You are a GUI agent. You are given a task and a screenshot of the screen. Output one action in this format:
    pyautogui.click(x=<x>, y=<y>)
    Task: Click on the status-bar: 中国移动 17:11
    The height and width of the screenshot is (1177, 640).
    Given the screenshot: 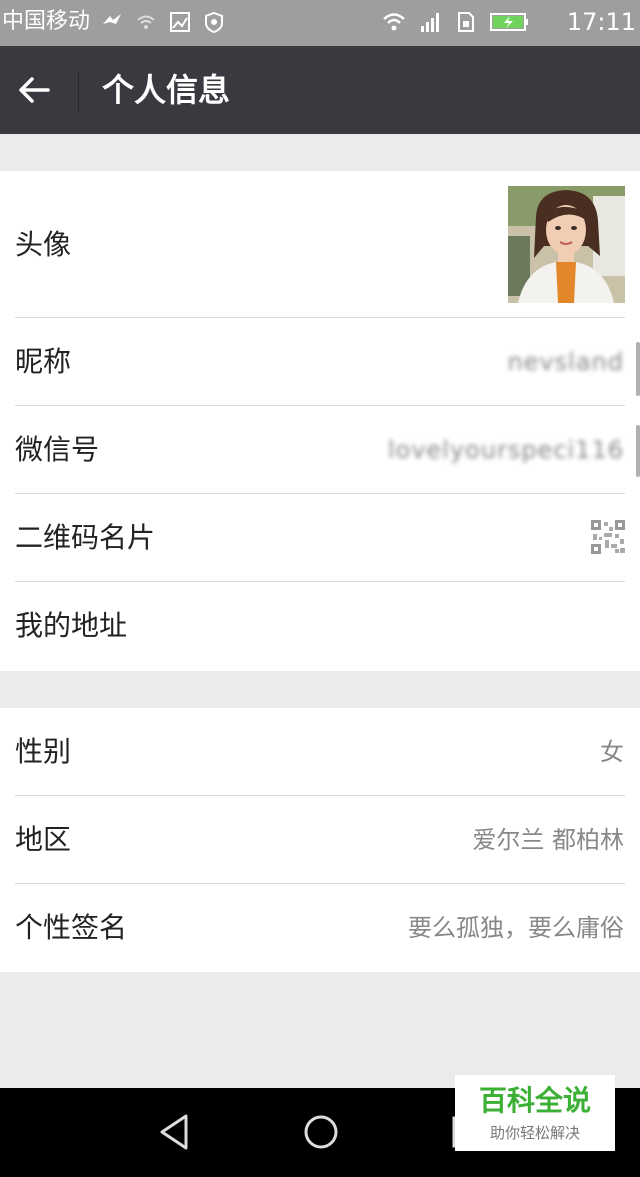 What is the action you would take?
    pyautogui.click(x=320, y=23)
    